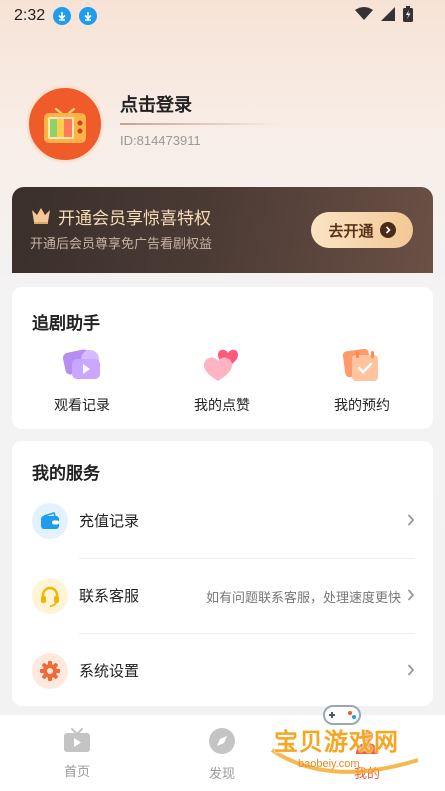  I want to click on signal-icon, so click(388, 14).